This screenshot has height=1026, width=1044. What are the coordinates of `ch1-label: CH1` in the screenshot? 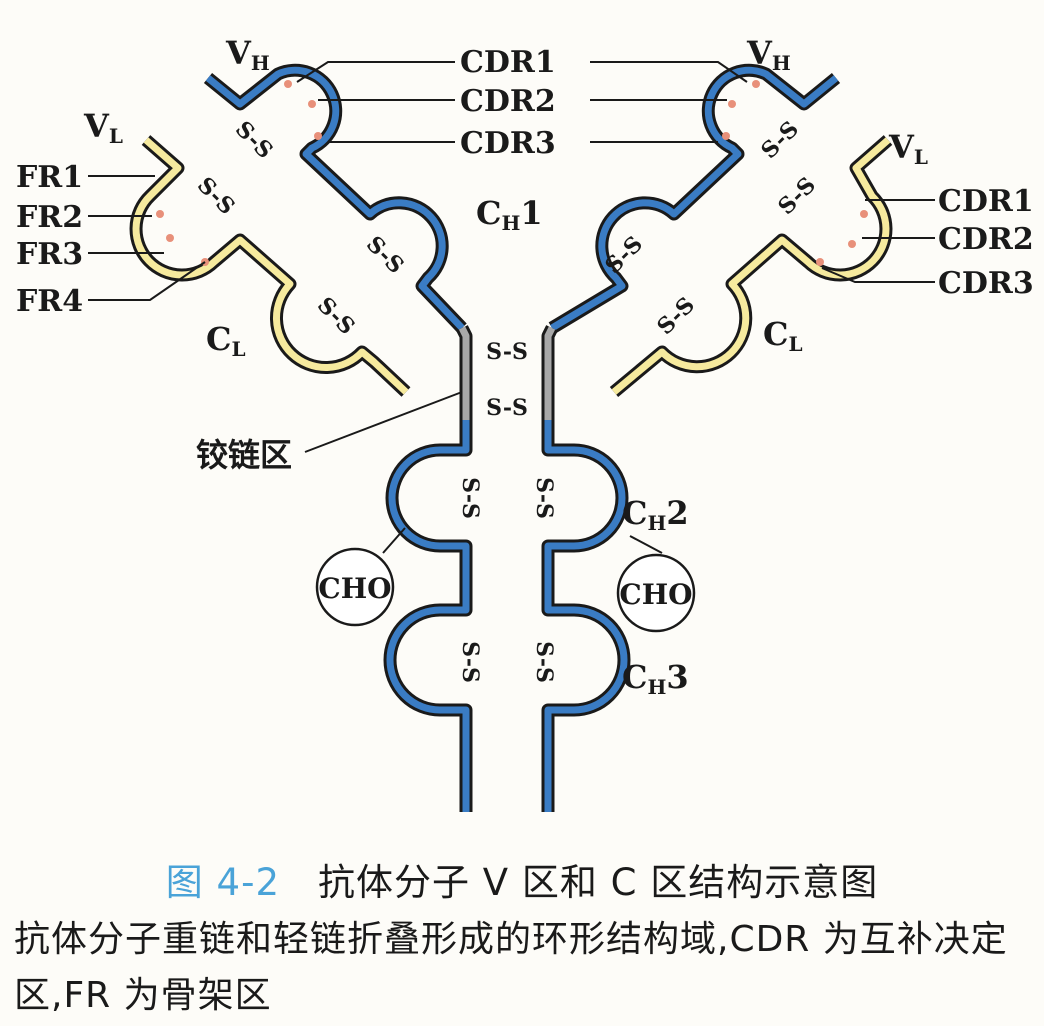 It's located at (509, 214).